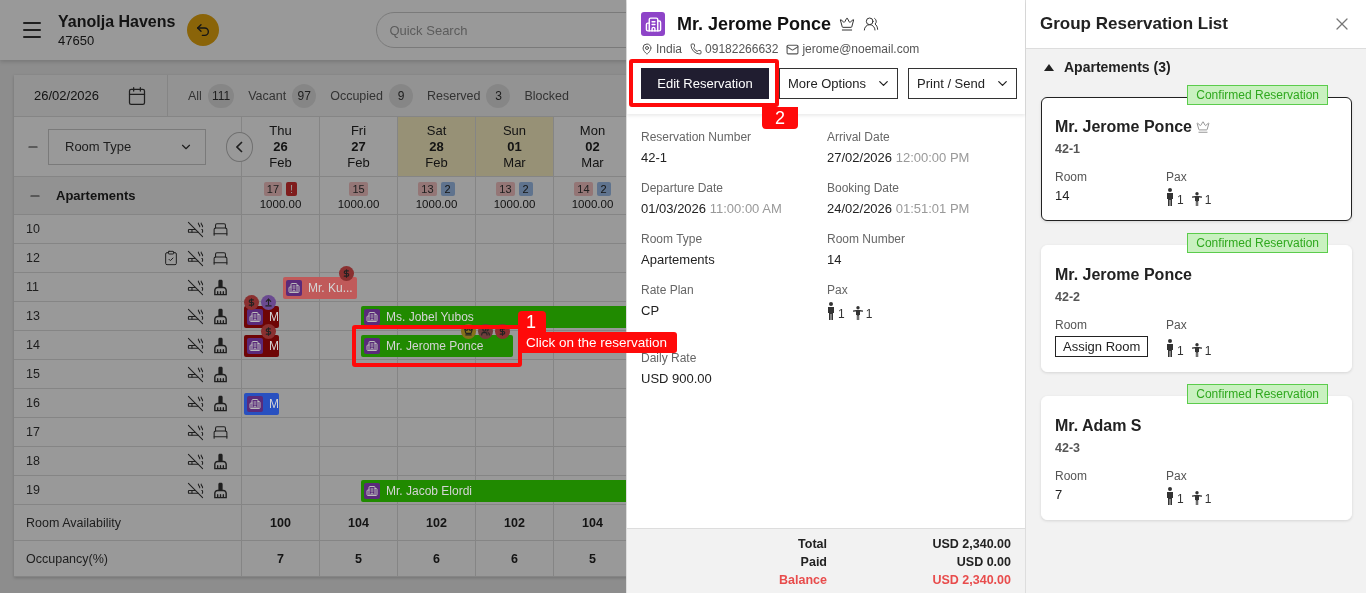 This screenshot has width=1366, height=593. Describe the element at coordinates (962, 83) in the screenshot. I see `dropdown-button: Print / Send` at that location.